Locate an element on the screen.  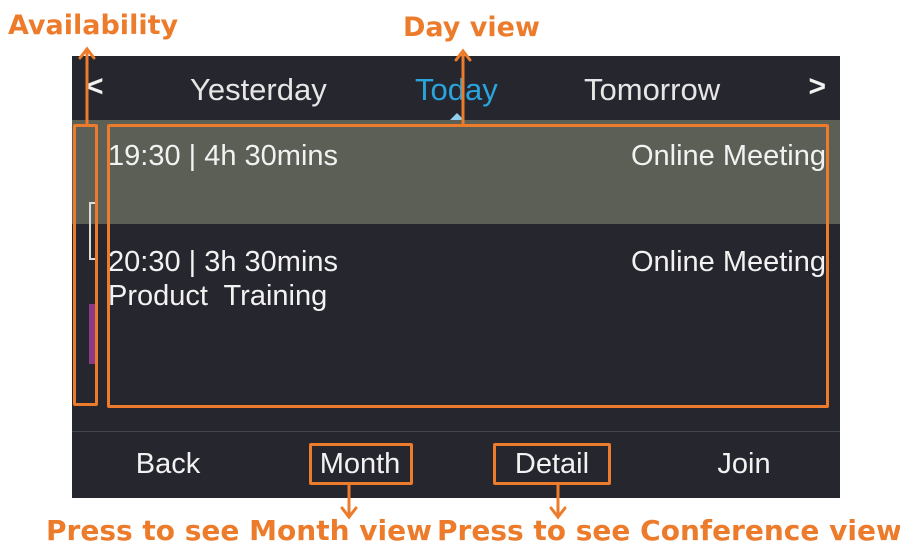
conference-view-annotation: Press to see Conference view is located at coordinates (668, 530).